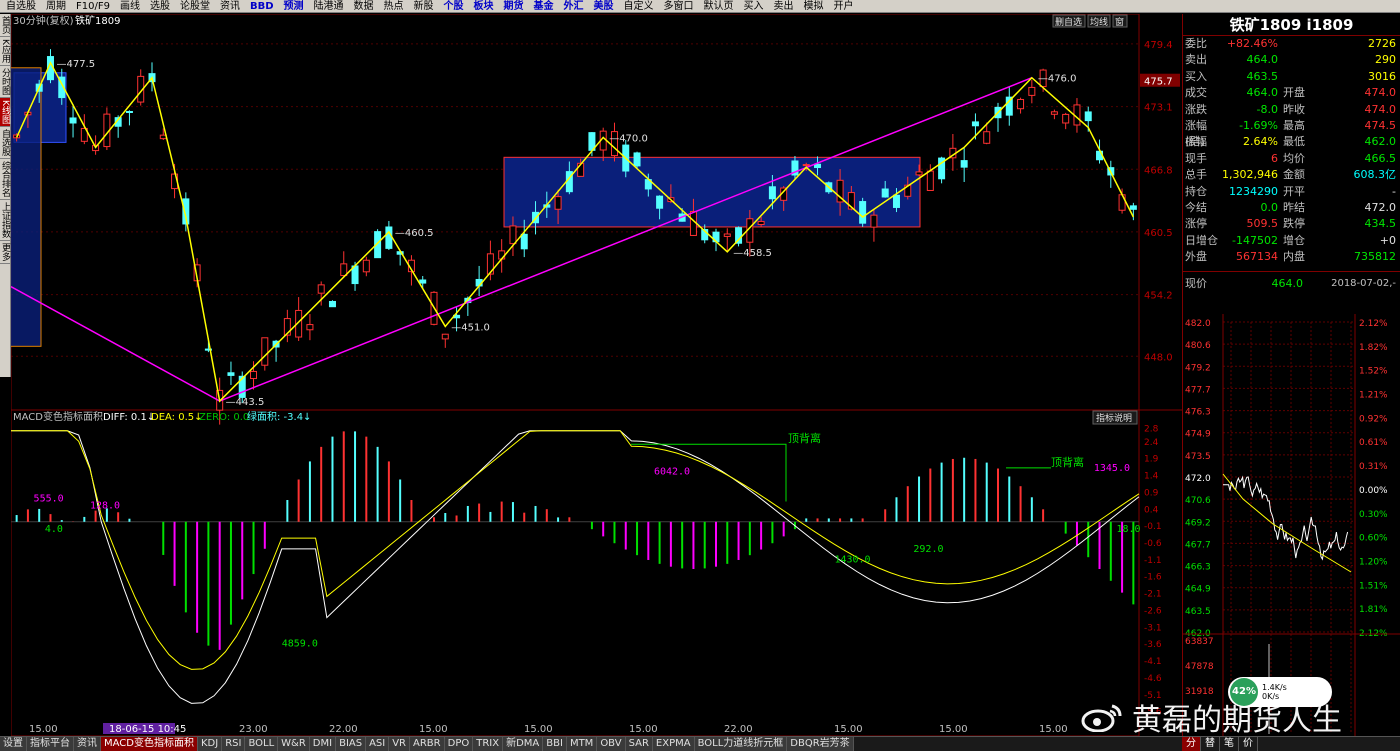 The image size is (1400, 751). What do you see at coordinates (195, 6) in the screenshot?
I see `menu-item: 论股堂` at bounding box center [195, 6].